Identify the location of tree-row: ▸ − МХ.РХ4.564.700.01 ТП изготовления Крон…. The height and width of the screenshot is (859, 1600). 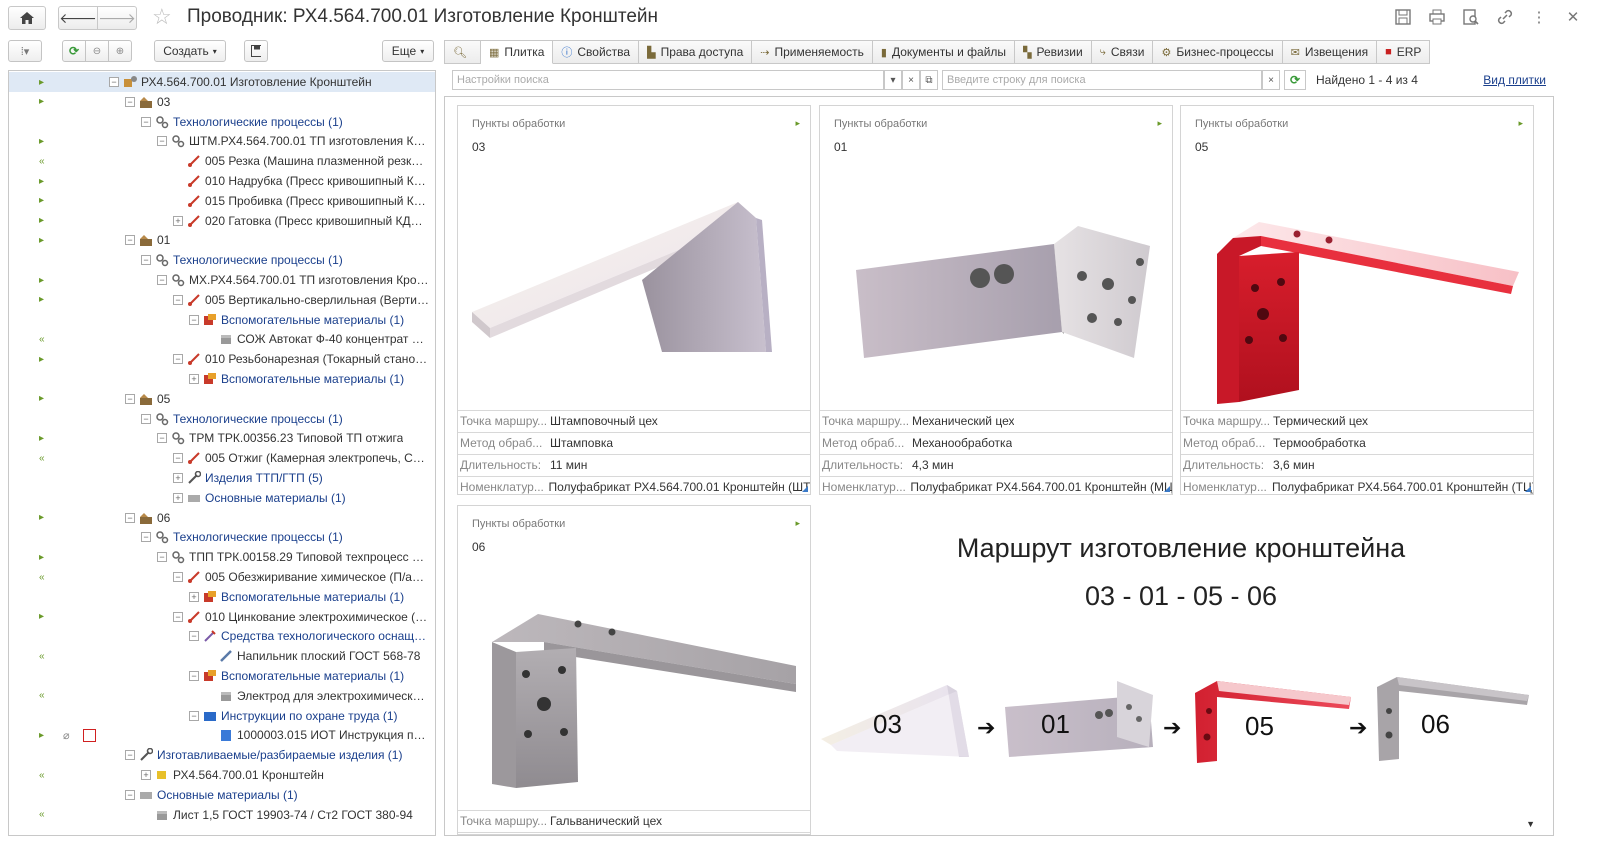
(222, 280).